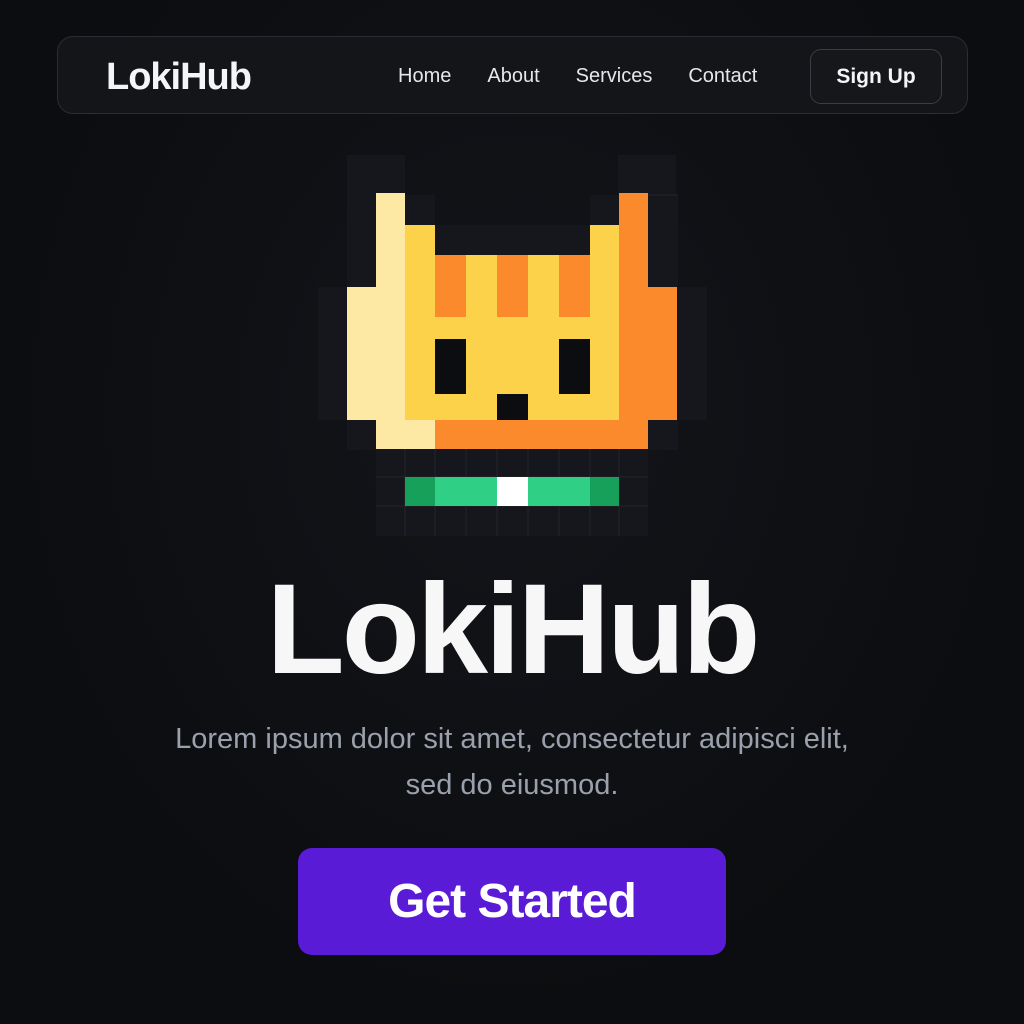  Describe the element at coordinates (513, 629) in the screenshot. I see `hero-title: LokiHub` at that location.